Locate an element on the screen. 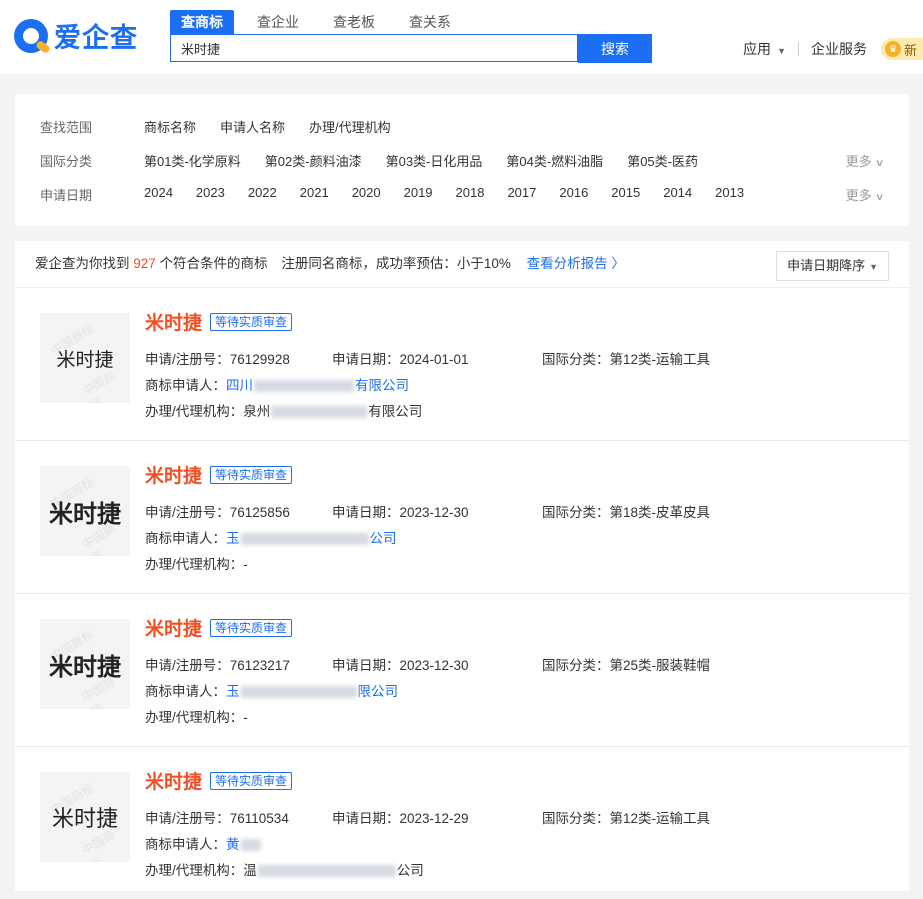 This screenshot has width=923, height=899. filter-option: 2024 is located at coordinates (158, 192).